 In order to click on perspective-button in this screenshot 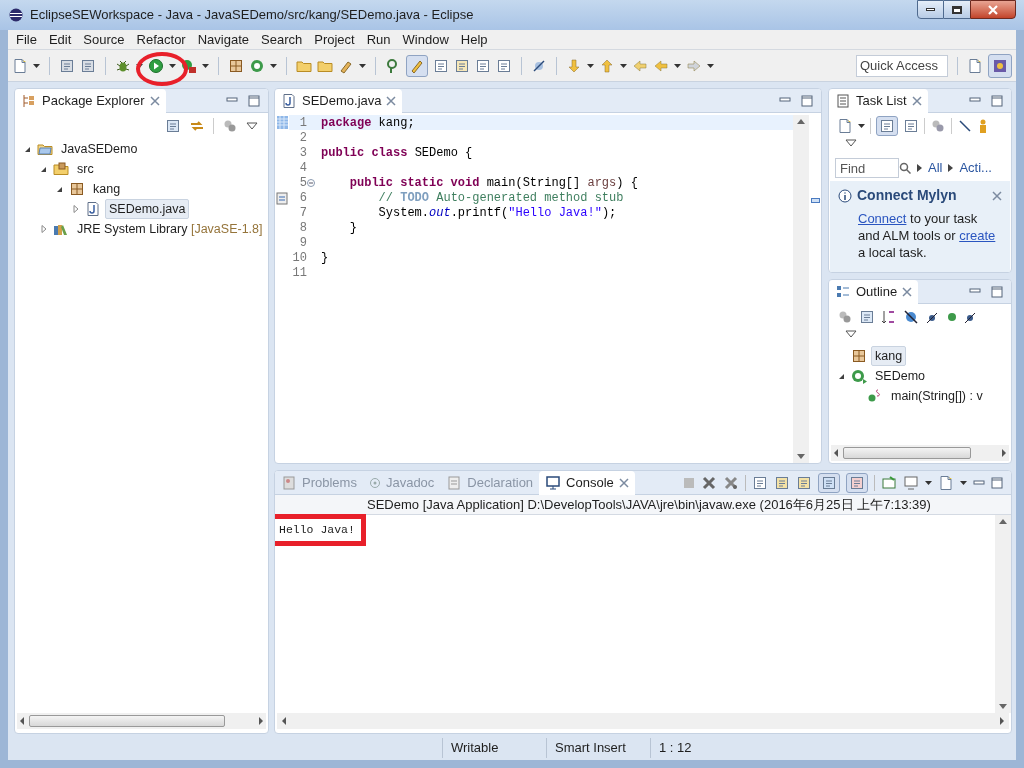, I will do `click(1000, 65)`.